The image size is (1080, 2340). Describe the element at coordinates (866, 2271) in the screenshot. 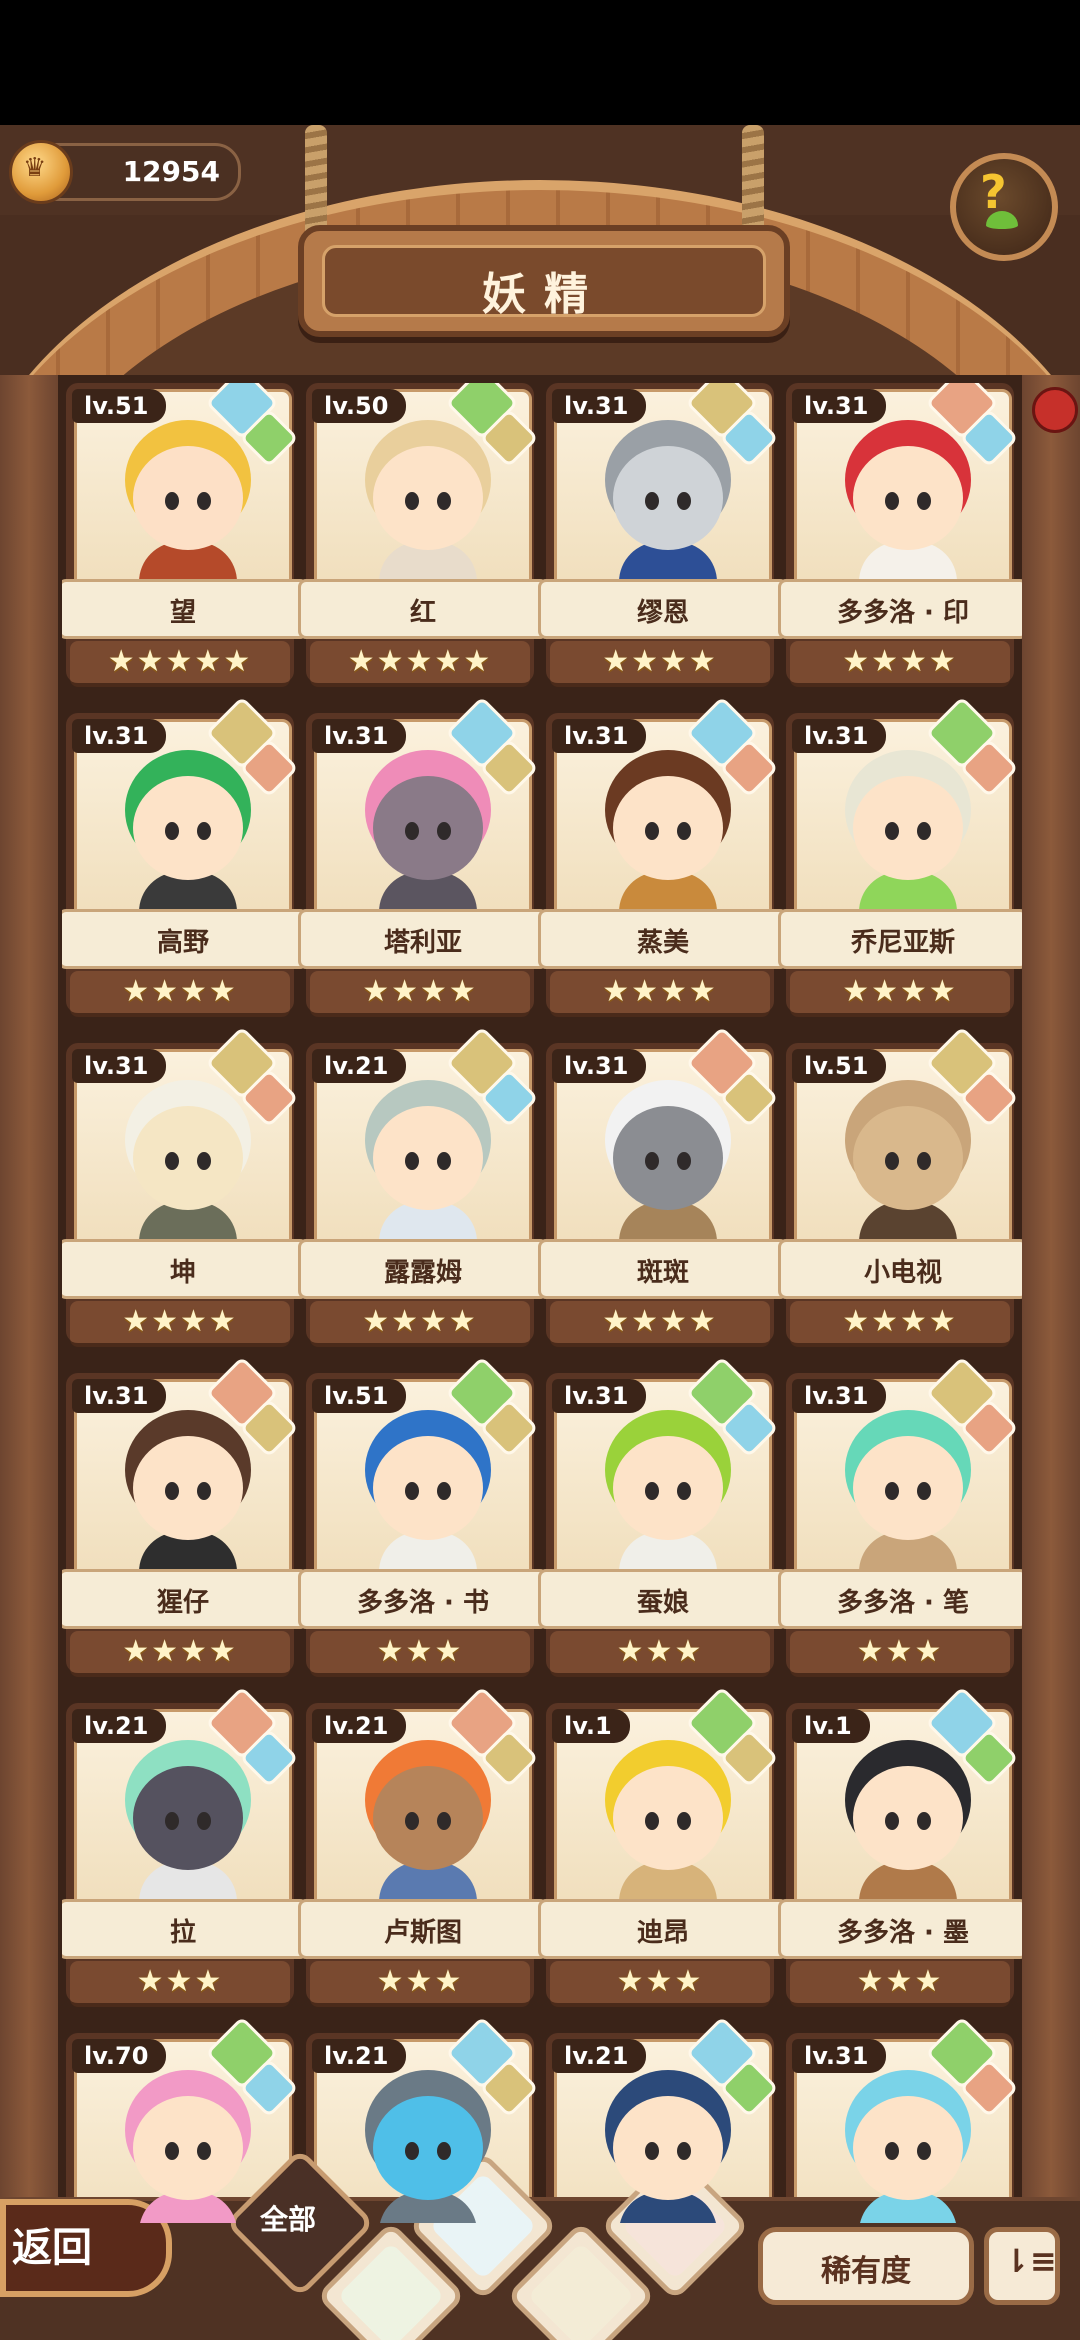

I see `rarity-label: 稀有度` at that location.